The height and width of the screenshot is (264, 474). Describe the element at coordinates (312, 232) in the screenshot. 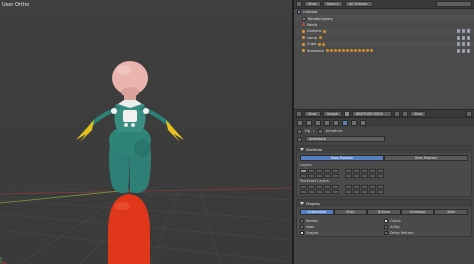

I see `shapes-label: Shapes` at that location.